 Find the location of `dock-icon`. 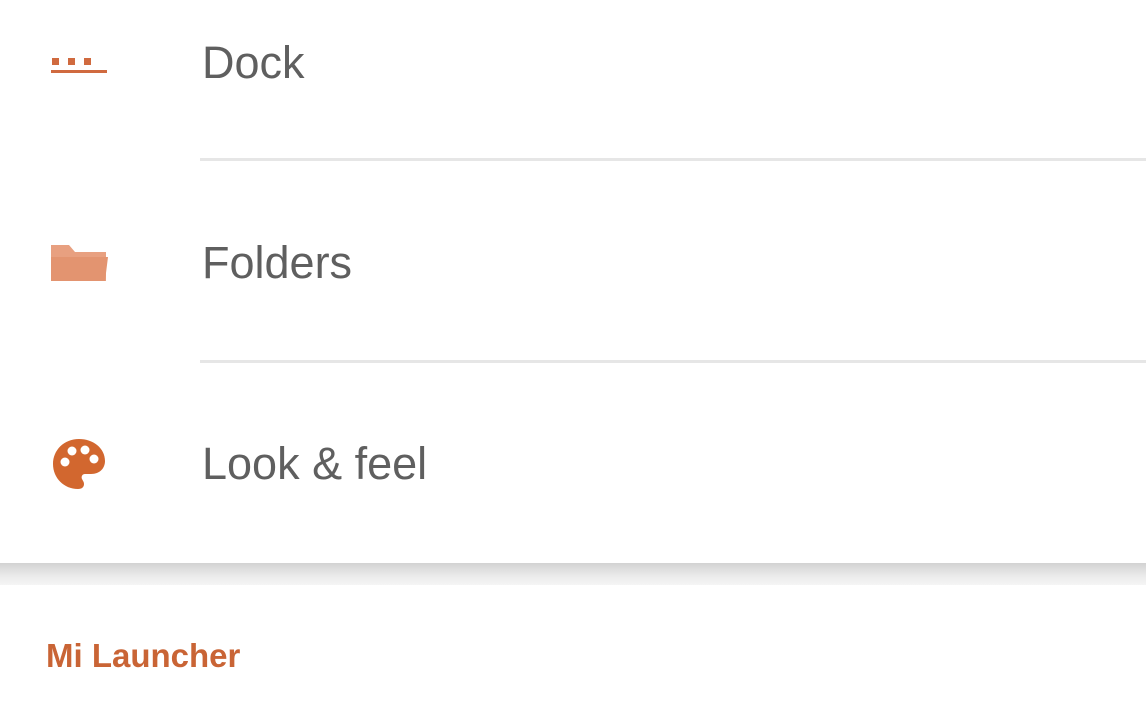

dock-icon is located at coordinates (80, 63).